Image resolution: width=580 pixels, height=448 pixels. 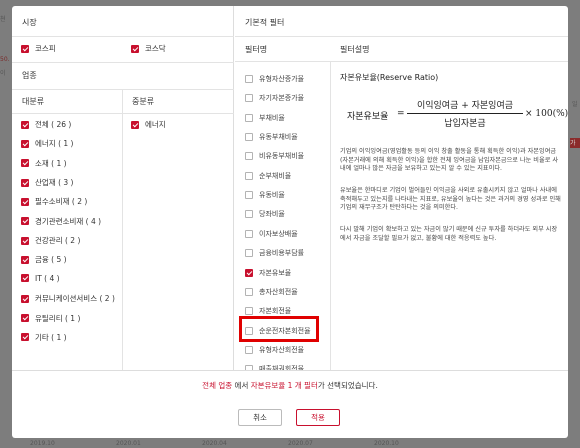 I want to click on major-category-item-label: 유틸리티 ( 1 ), so click(x=58, y=318).